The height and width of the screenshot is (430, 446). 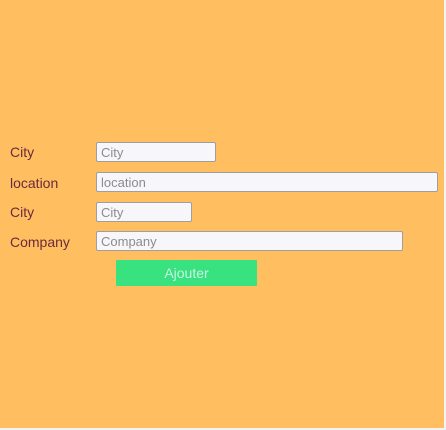 I want to click on city-label-2: City, so click(x=22, y=212).